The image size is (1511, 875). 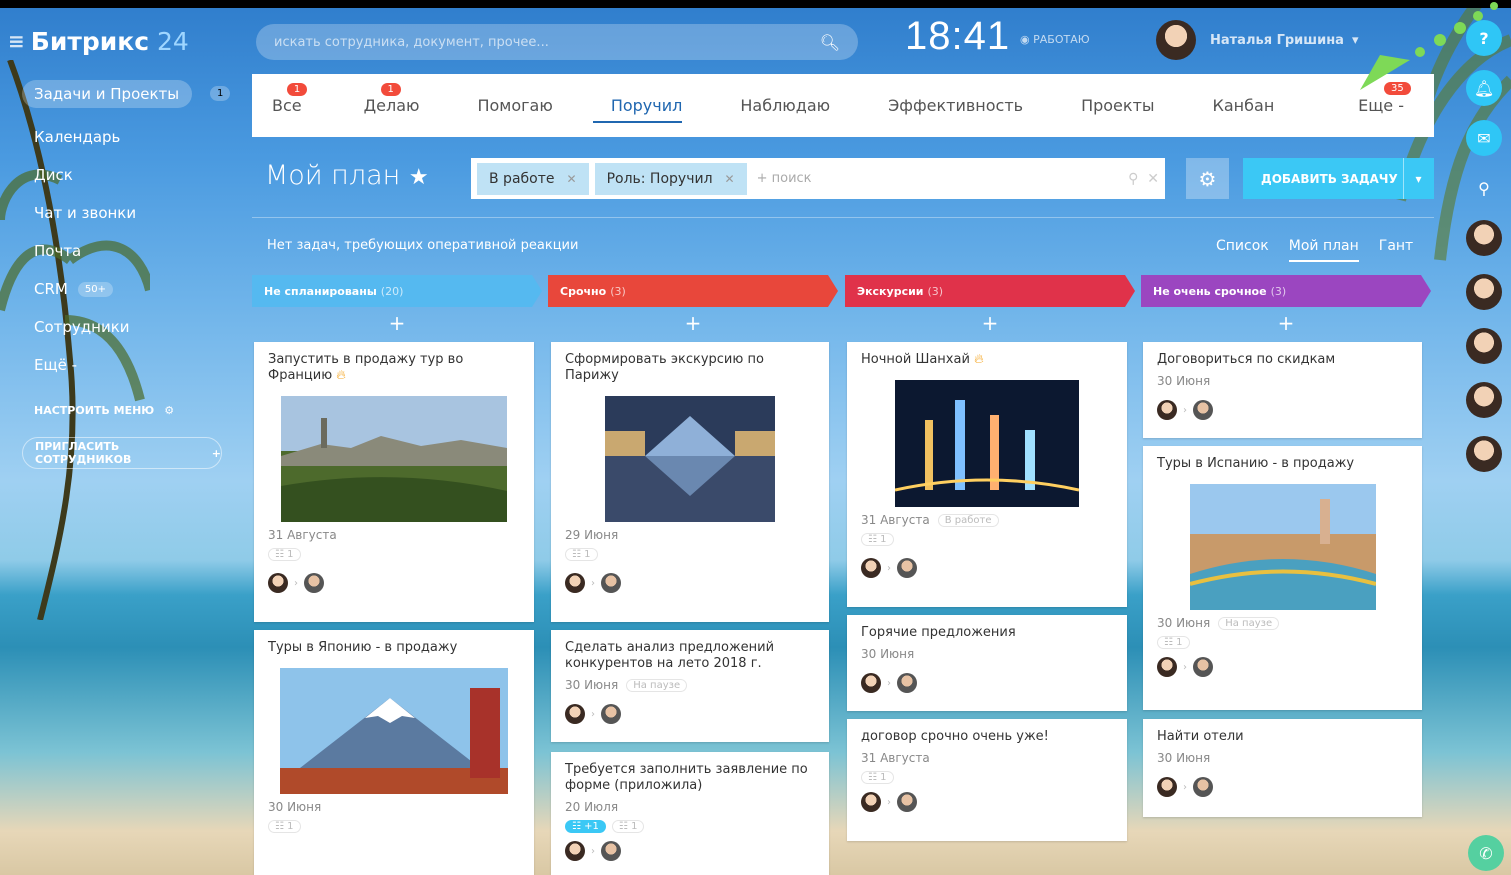 I want to click on clock: 18:41, so click(x=957, y=36).